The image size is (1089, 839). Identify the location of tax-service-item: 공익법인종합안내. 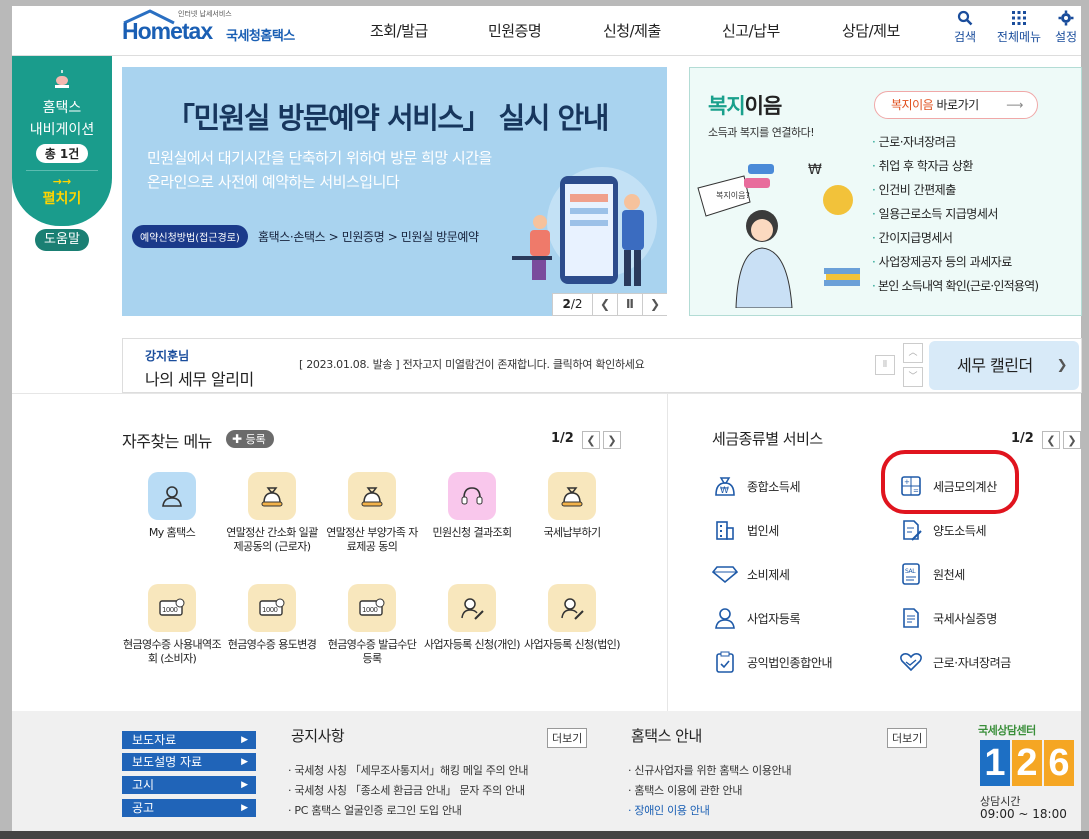
(772, 662).